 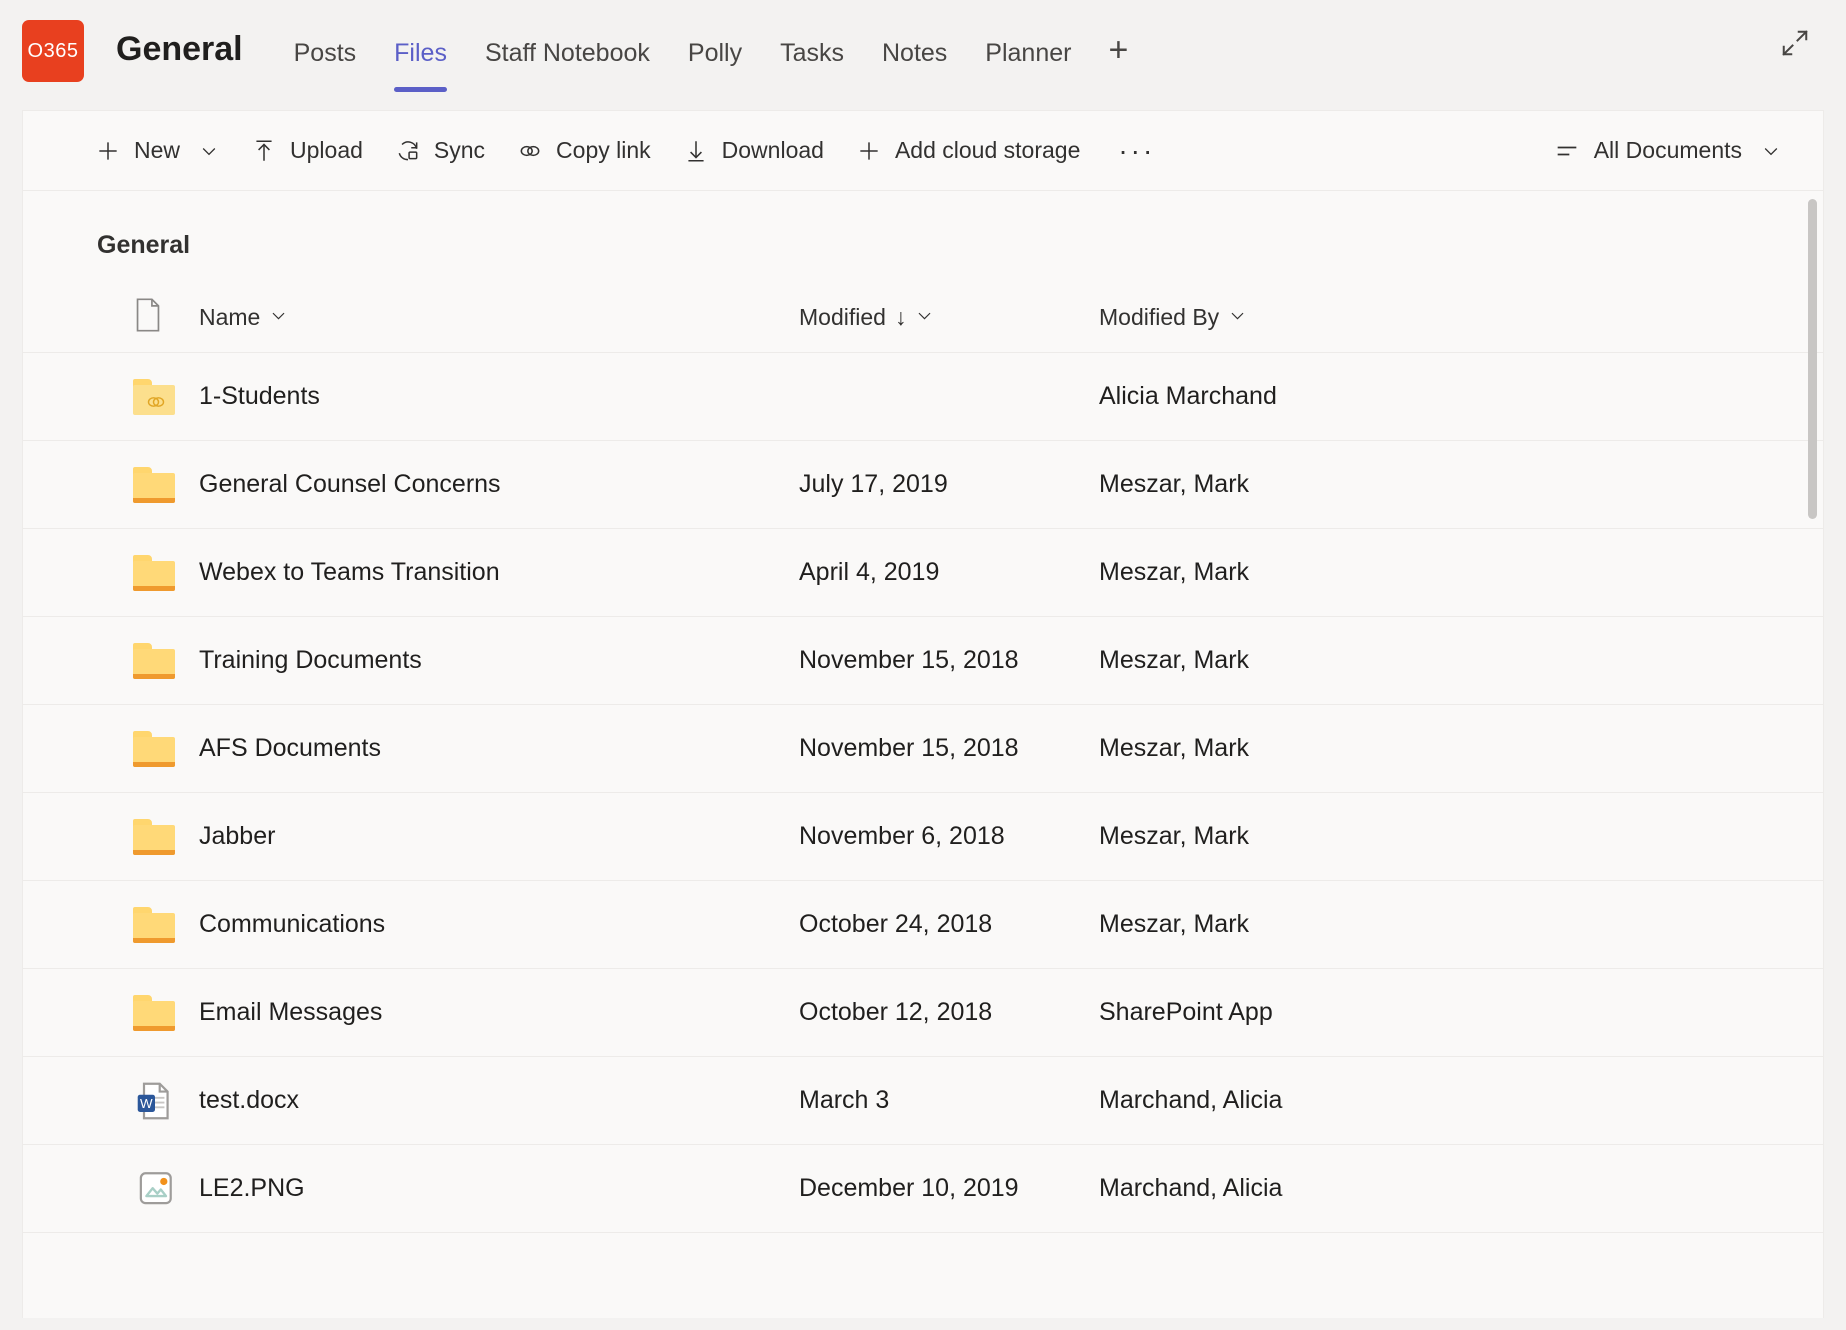 I want to click on page-title: General, so click(x=179, y=49).